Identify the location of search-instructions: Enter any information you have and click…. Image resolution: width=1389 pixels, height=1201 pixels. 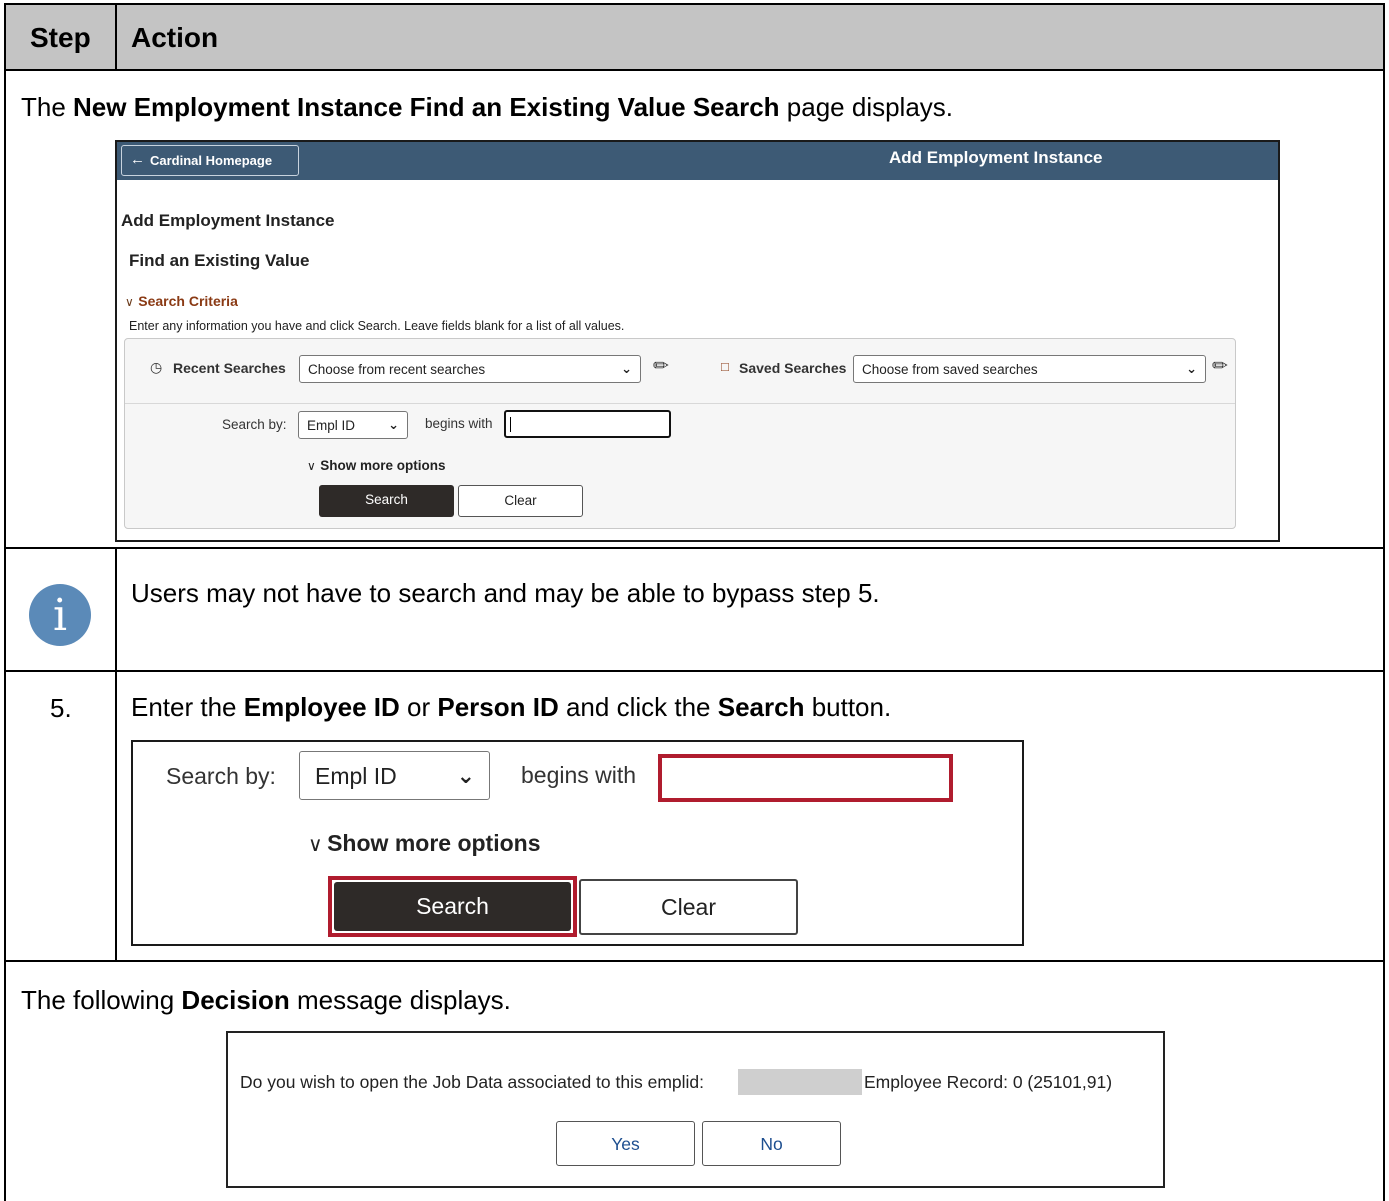
(377, 326).